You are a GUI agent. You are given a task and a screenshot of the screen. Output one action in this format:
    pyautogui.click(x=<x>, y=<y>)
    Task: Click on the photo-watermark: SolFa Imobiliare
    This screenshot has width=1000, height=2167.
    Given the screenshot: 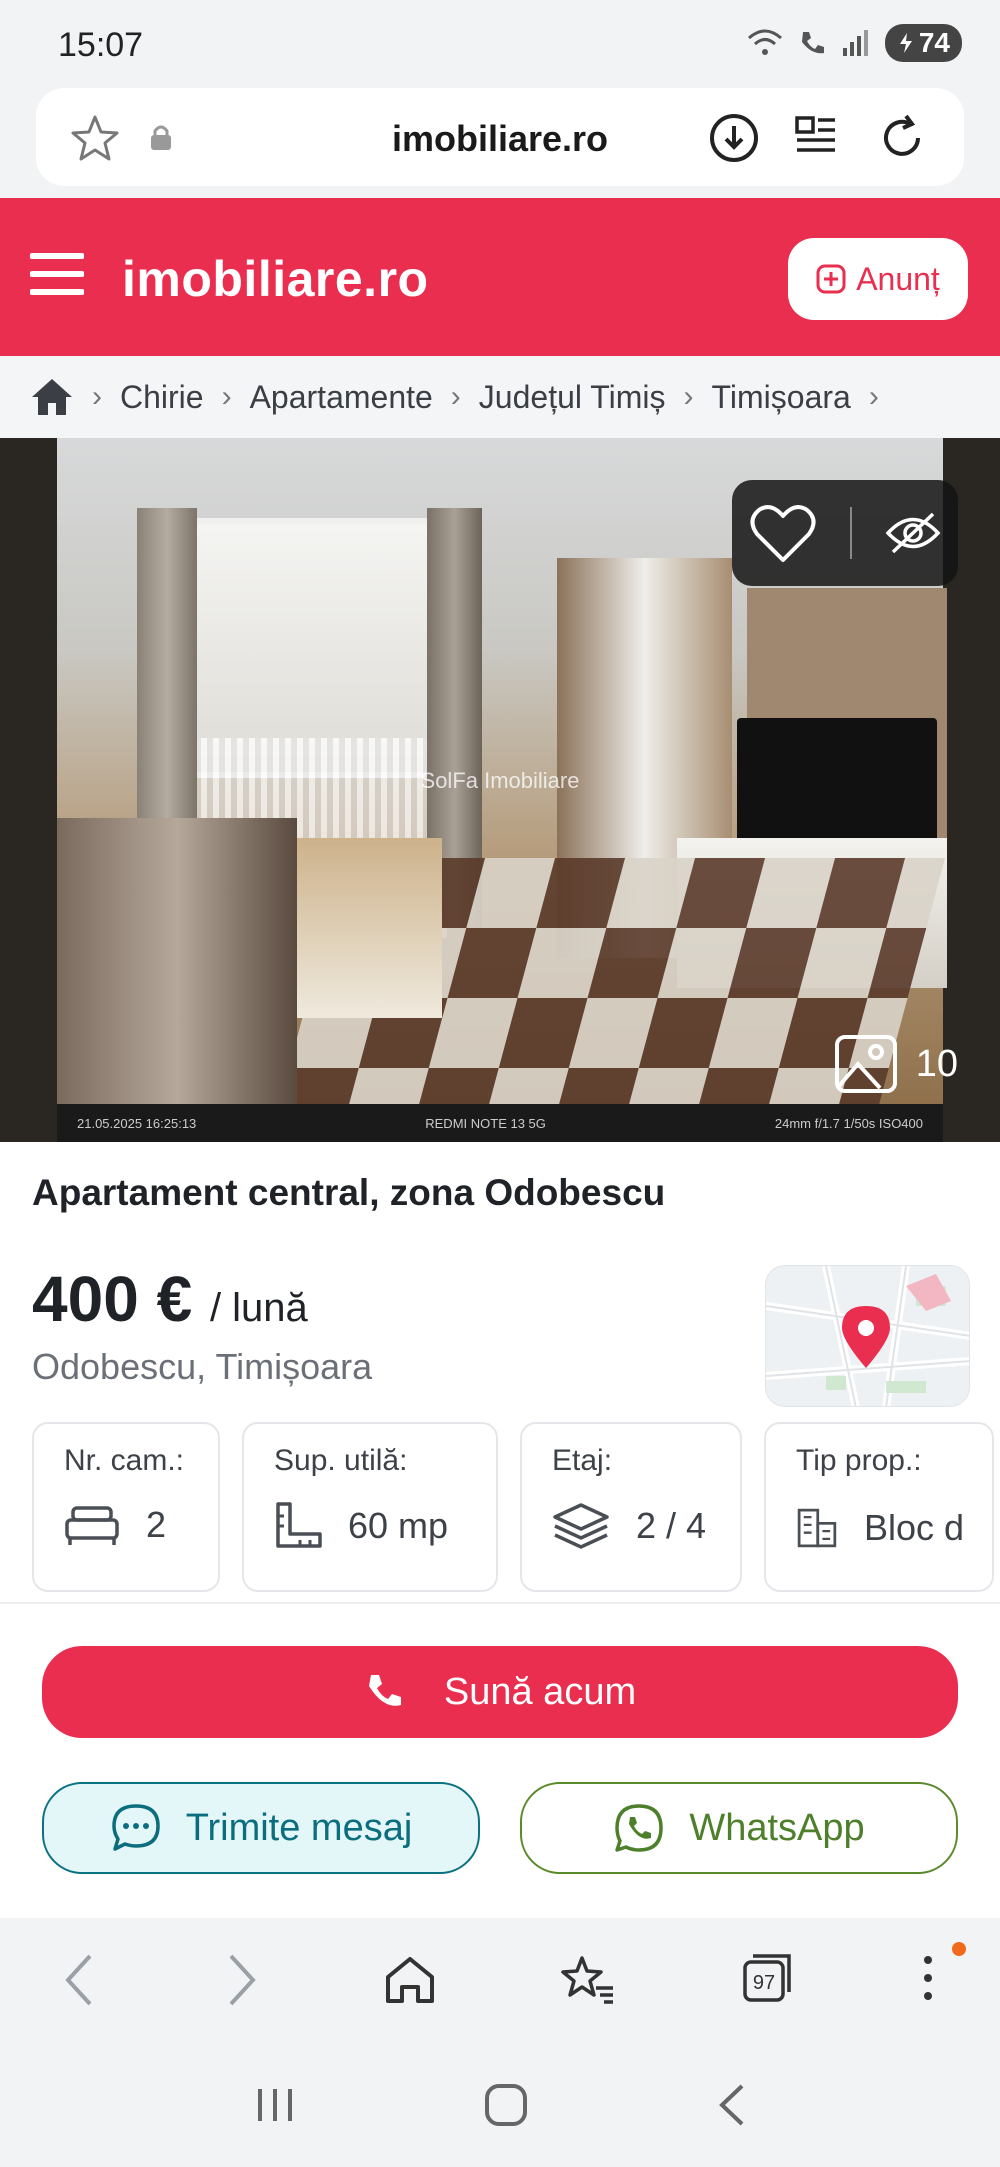 What is the action you would take?
    pyautogui.click(x=500, y=780)
    